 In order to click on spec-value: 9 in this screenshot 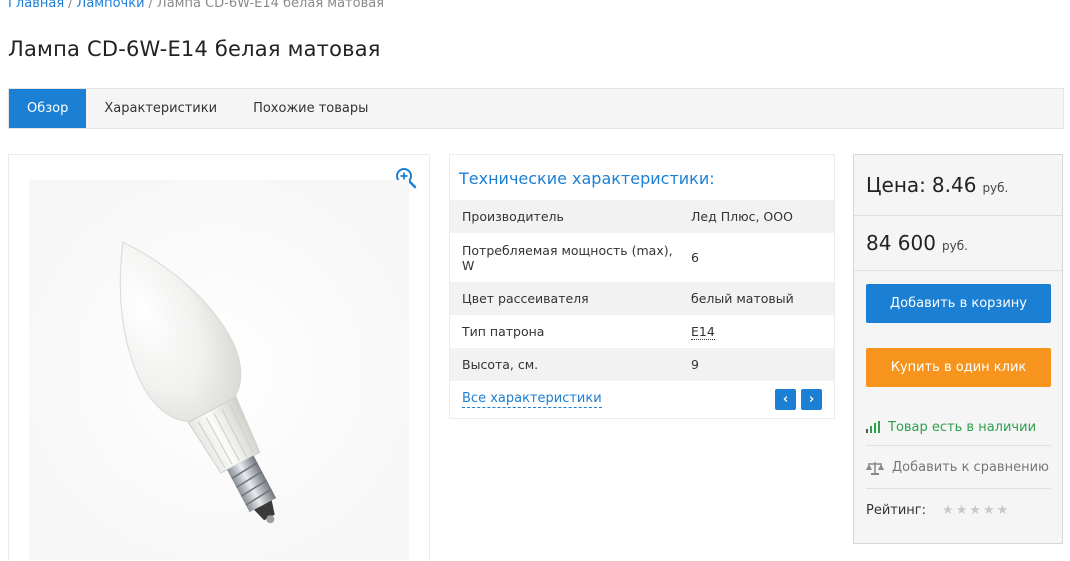, I will do `click(695, 364)`.